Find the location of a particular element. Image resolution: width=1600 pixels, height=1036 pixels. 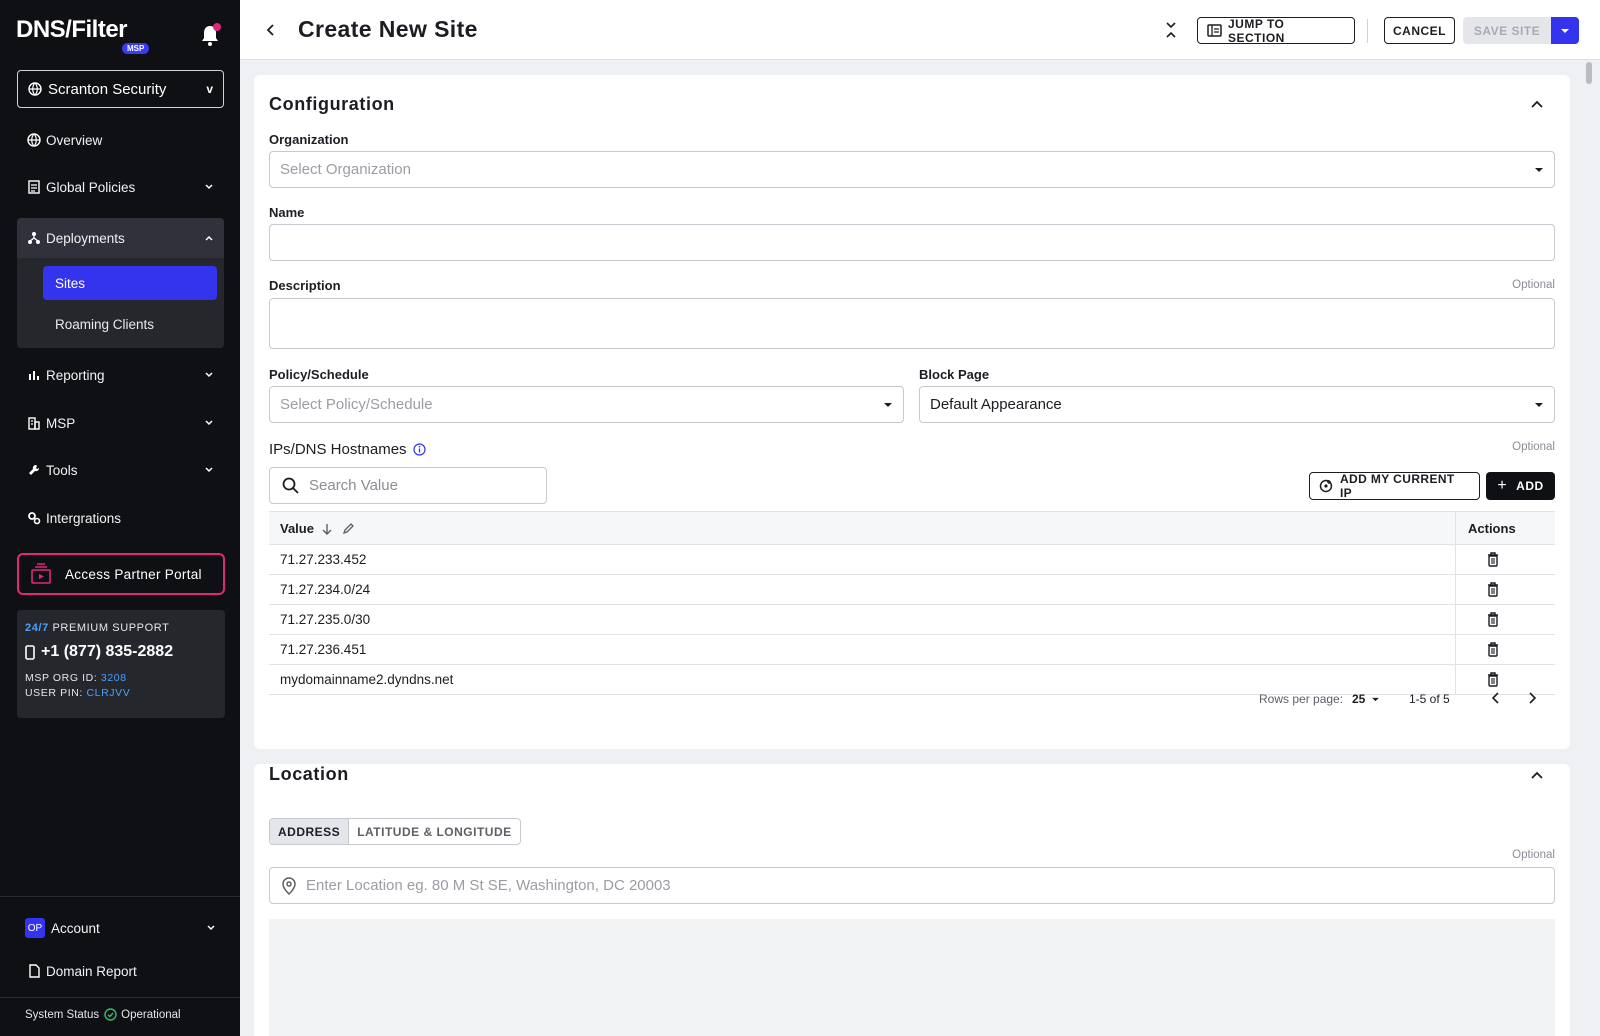

save-options-dropdown is located at coordinates (1565, 30).